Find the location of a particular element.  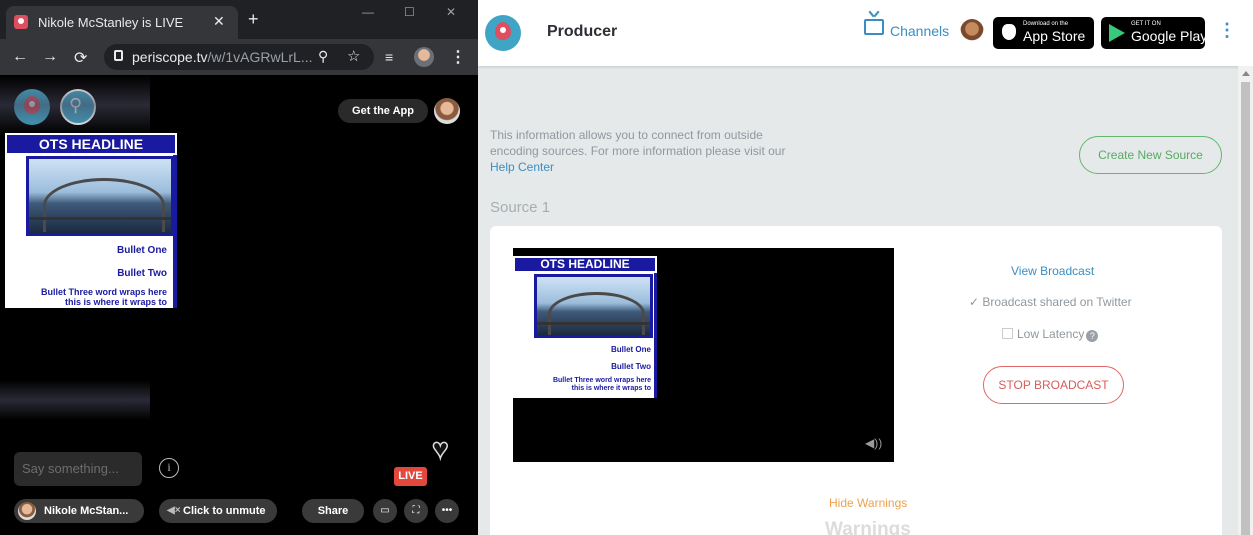

google-play-icon is located at coordinates (1117, 33).